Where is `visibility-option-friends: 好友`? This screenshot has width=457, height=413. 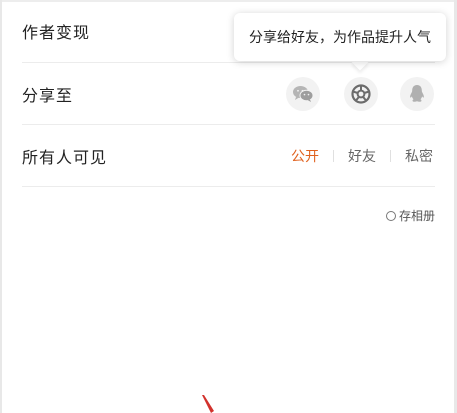
visibility-option-friends: 好友 is located at coordinates (362, 156).